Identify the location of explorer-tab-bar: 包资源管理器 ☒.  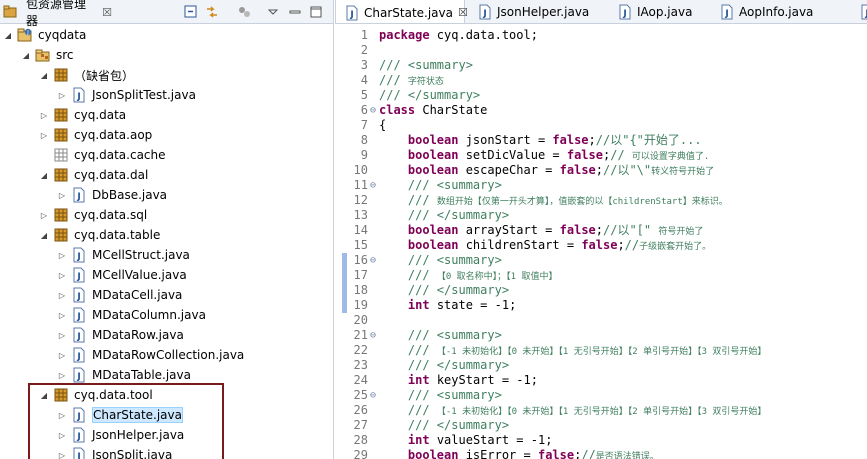
(166, 14).